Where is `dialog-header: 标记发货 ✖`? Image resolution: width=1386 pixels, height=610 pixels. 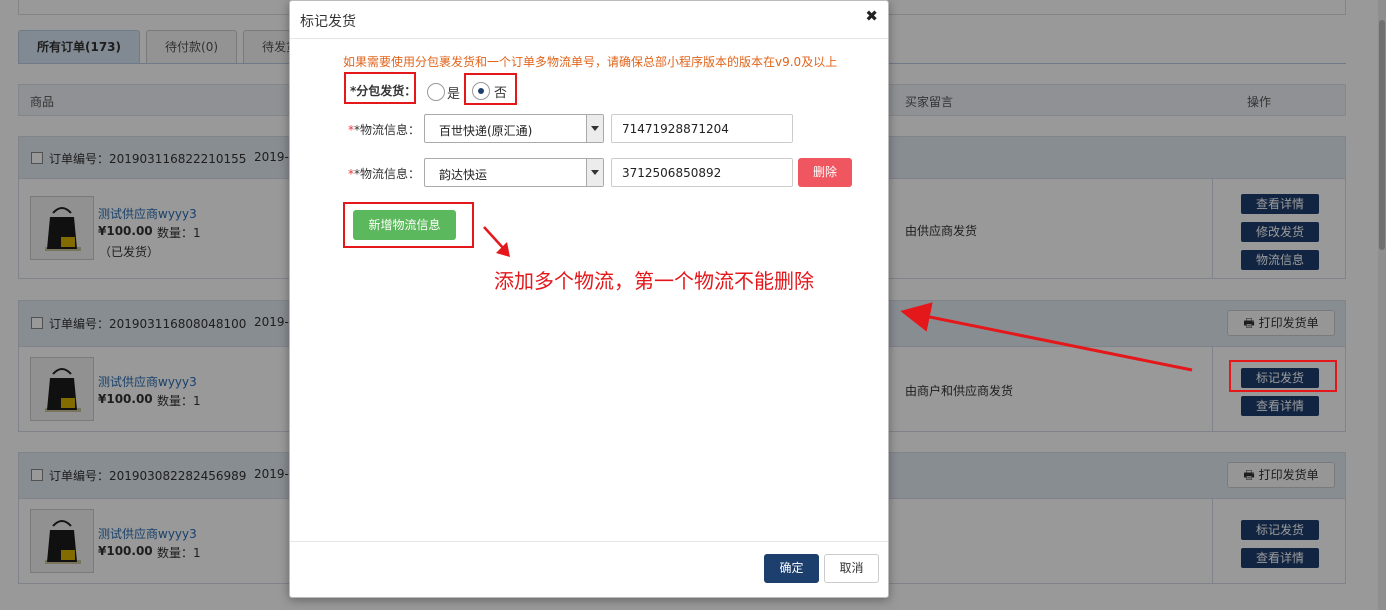 dialog-header: 标记发货 ✖ is located at coordinates (589, 20).